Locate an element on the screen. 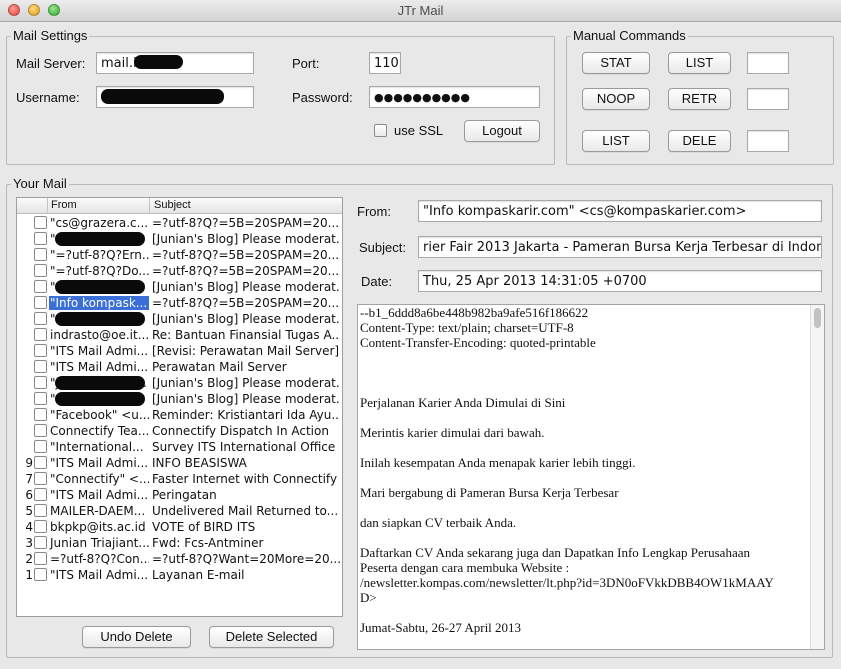 Image resolution: width=841 pixels, height=669 pixels. row-subject: Survey ITS International Office is located at coordinates (246, 447).